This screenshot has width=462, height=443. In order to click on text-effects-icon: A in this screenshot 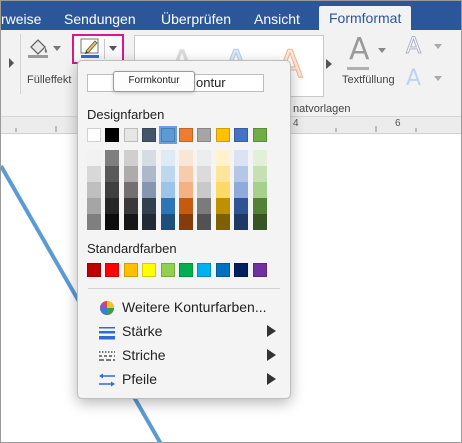, I will do `click(413, 78)`.